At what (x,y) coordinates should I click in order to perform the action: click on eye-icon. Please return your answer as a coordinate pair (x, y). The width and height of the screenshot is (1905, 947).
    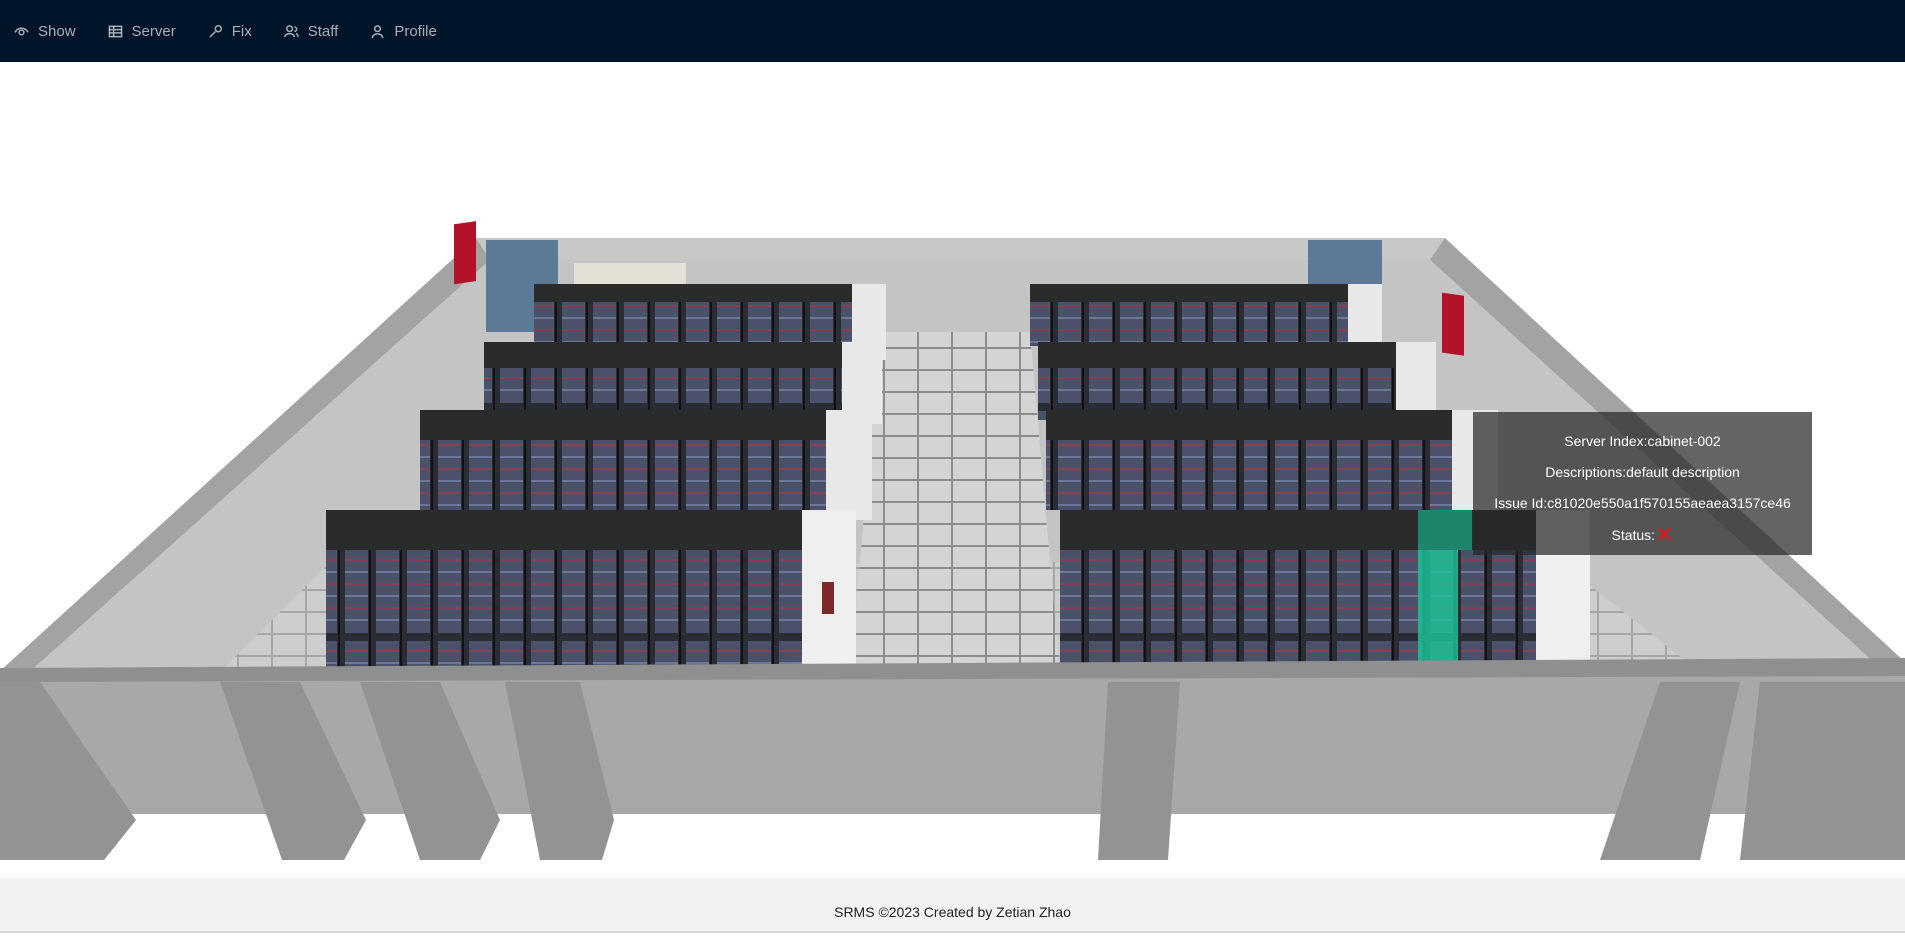
    Looking at the image, I should click on (21, 31).